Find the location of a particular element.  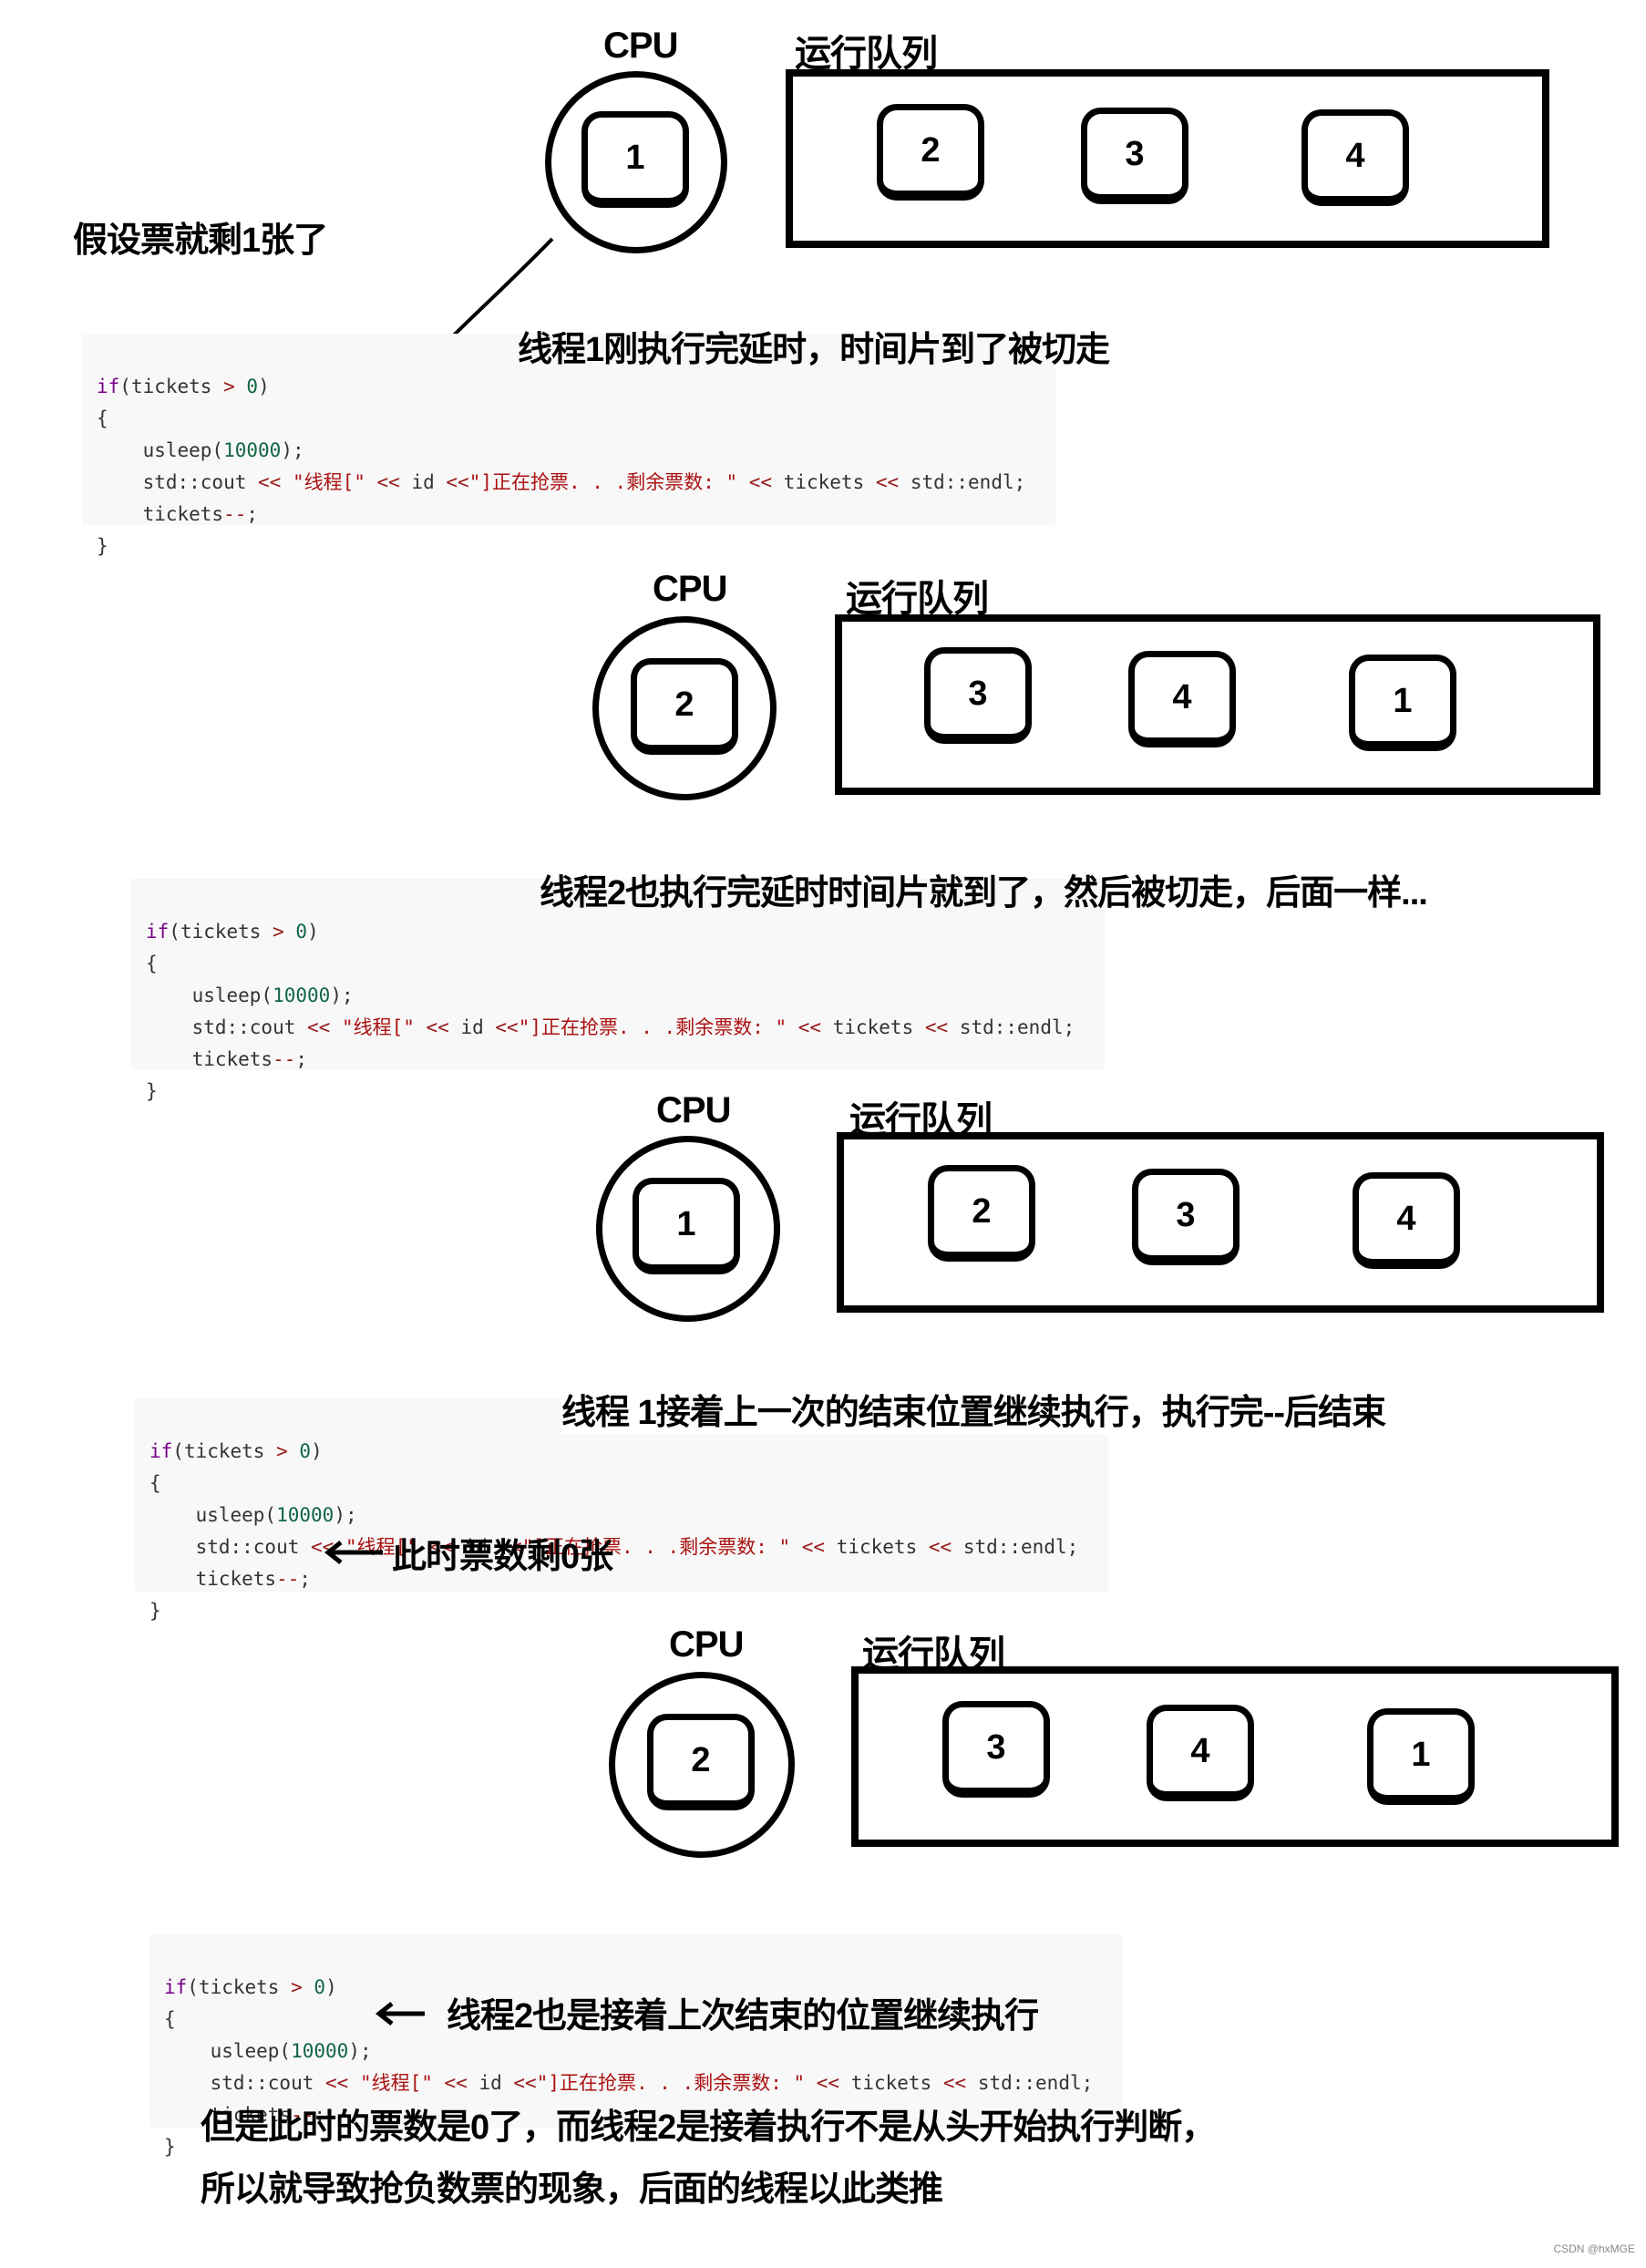

step-caption: 线程1刚执行完延时，时间片到了被切走 is located at coordinates (814, 350).